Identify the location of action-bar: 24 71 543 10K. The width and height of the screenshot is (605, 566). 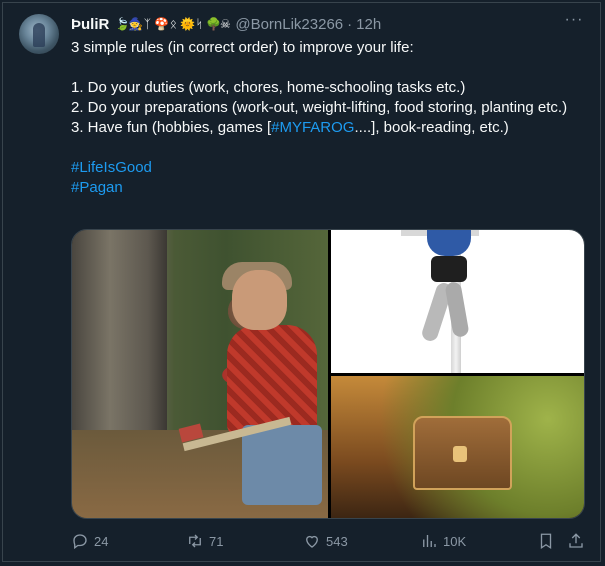
(328, 541).